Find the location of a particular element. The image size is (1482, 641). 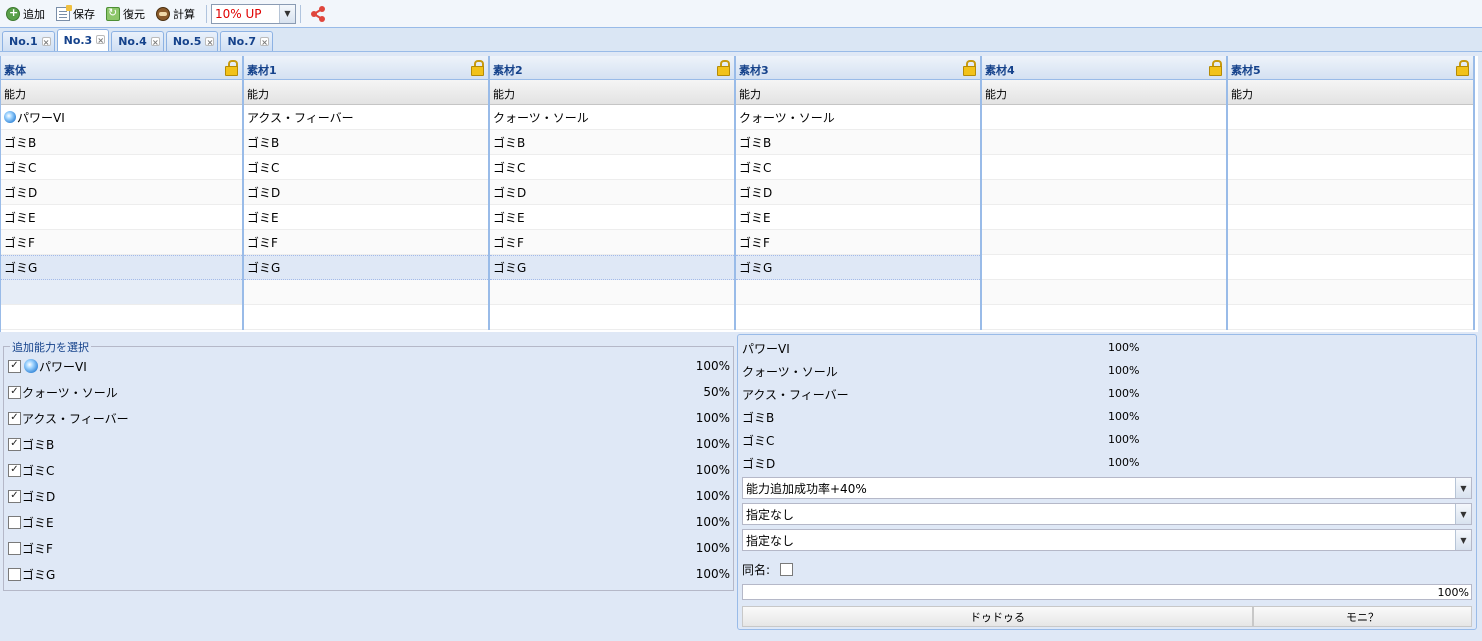

column-header: 素材2 is located at coordinates (612, 68).